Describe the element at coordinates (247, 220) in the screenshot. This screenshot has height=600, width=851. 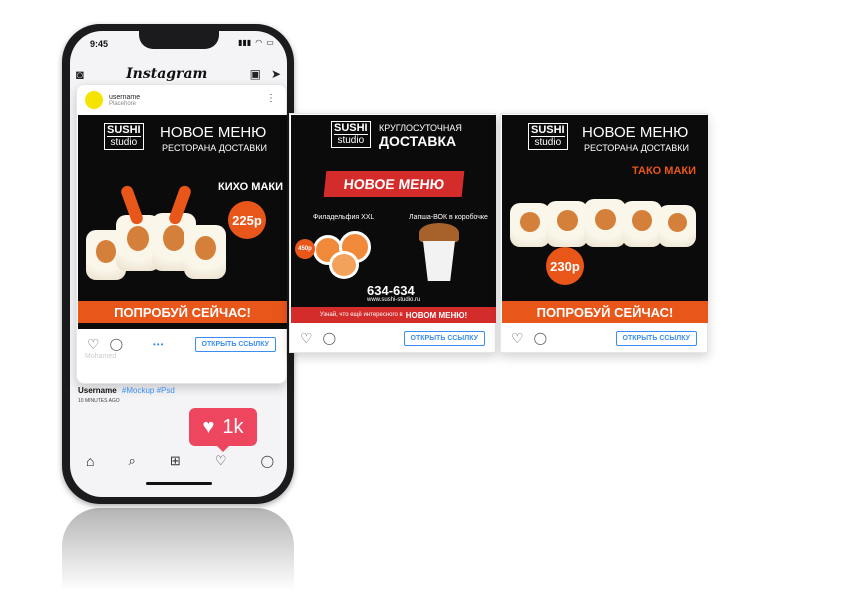
I see `price-badge: 225р` at that location.